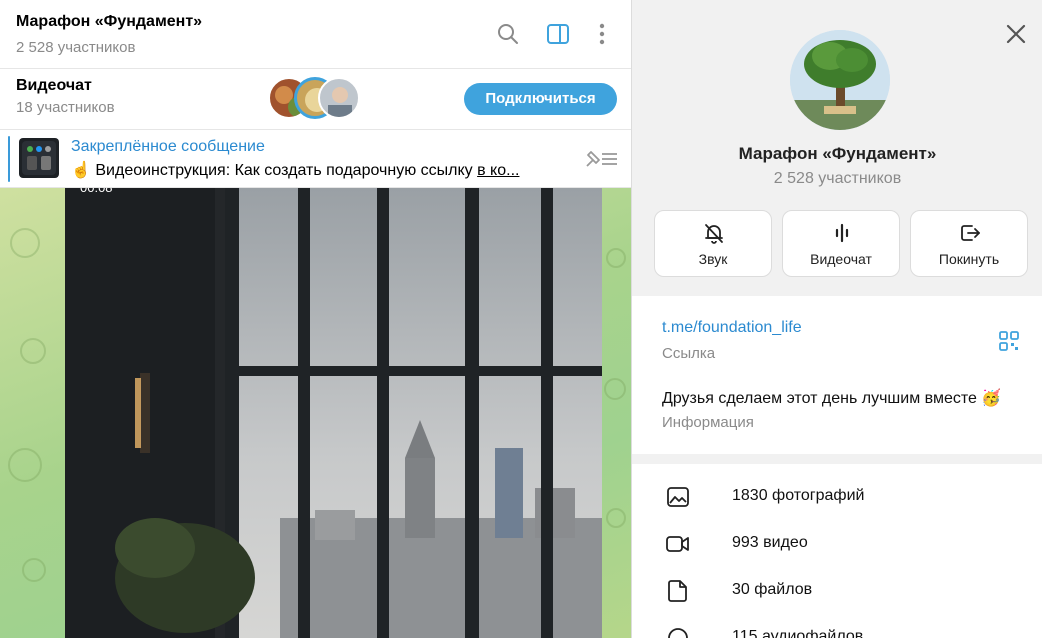 Image resolution: width=1042 pixels, height=638 pixels. What do you see at coordinates (168, 146) in the screenshot?
I see `pinned-title: Закреплённое сообщение` at bounding box center [168, 146].